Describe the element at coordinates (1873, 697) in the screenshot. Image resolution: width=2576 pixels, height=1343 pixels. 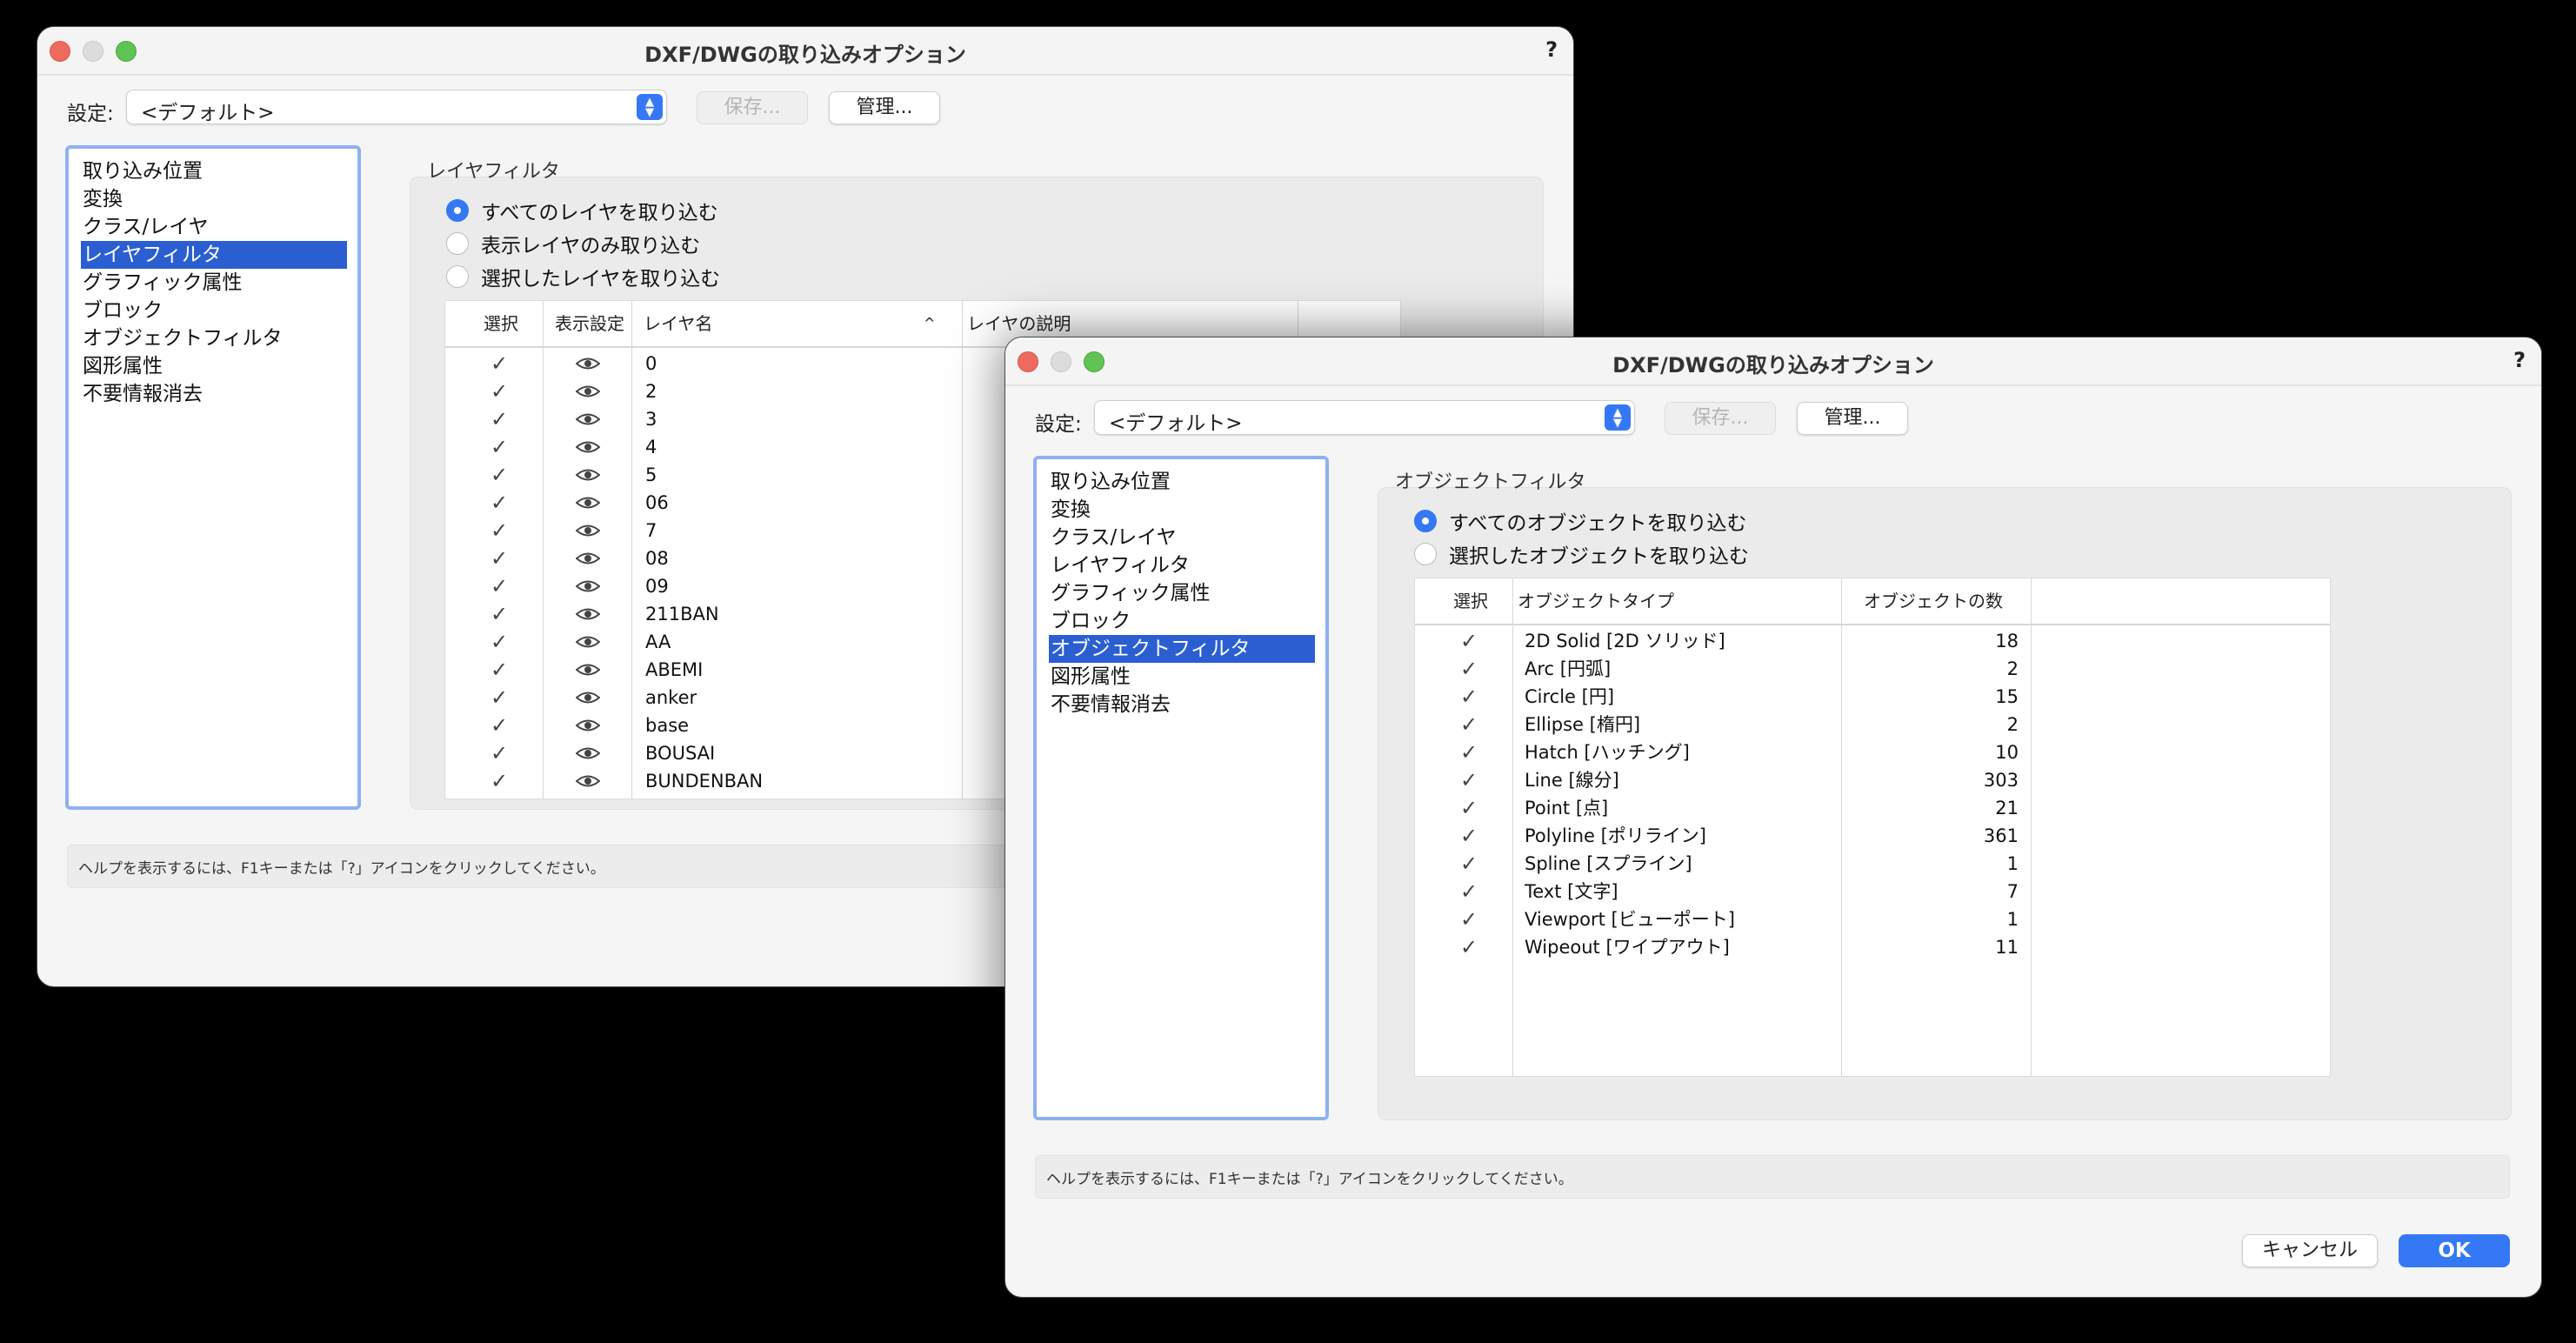
I see `table-row: ✓ Circle [円] 15` at that location.